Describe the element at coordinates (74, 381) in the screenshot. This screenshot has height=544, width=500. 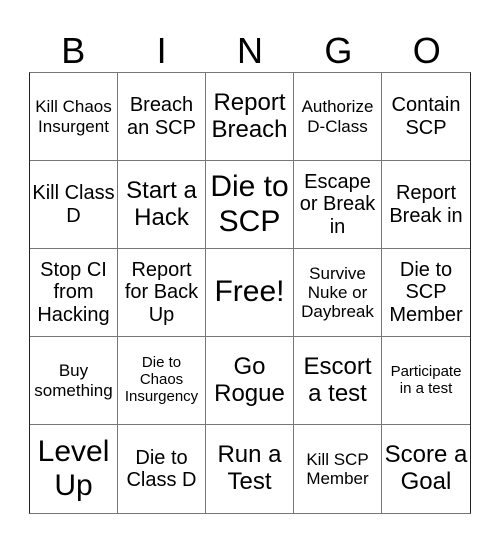
I see `bingo-cell: Buy something` at that location.